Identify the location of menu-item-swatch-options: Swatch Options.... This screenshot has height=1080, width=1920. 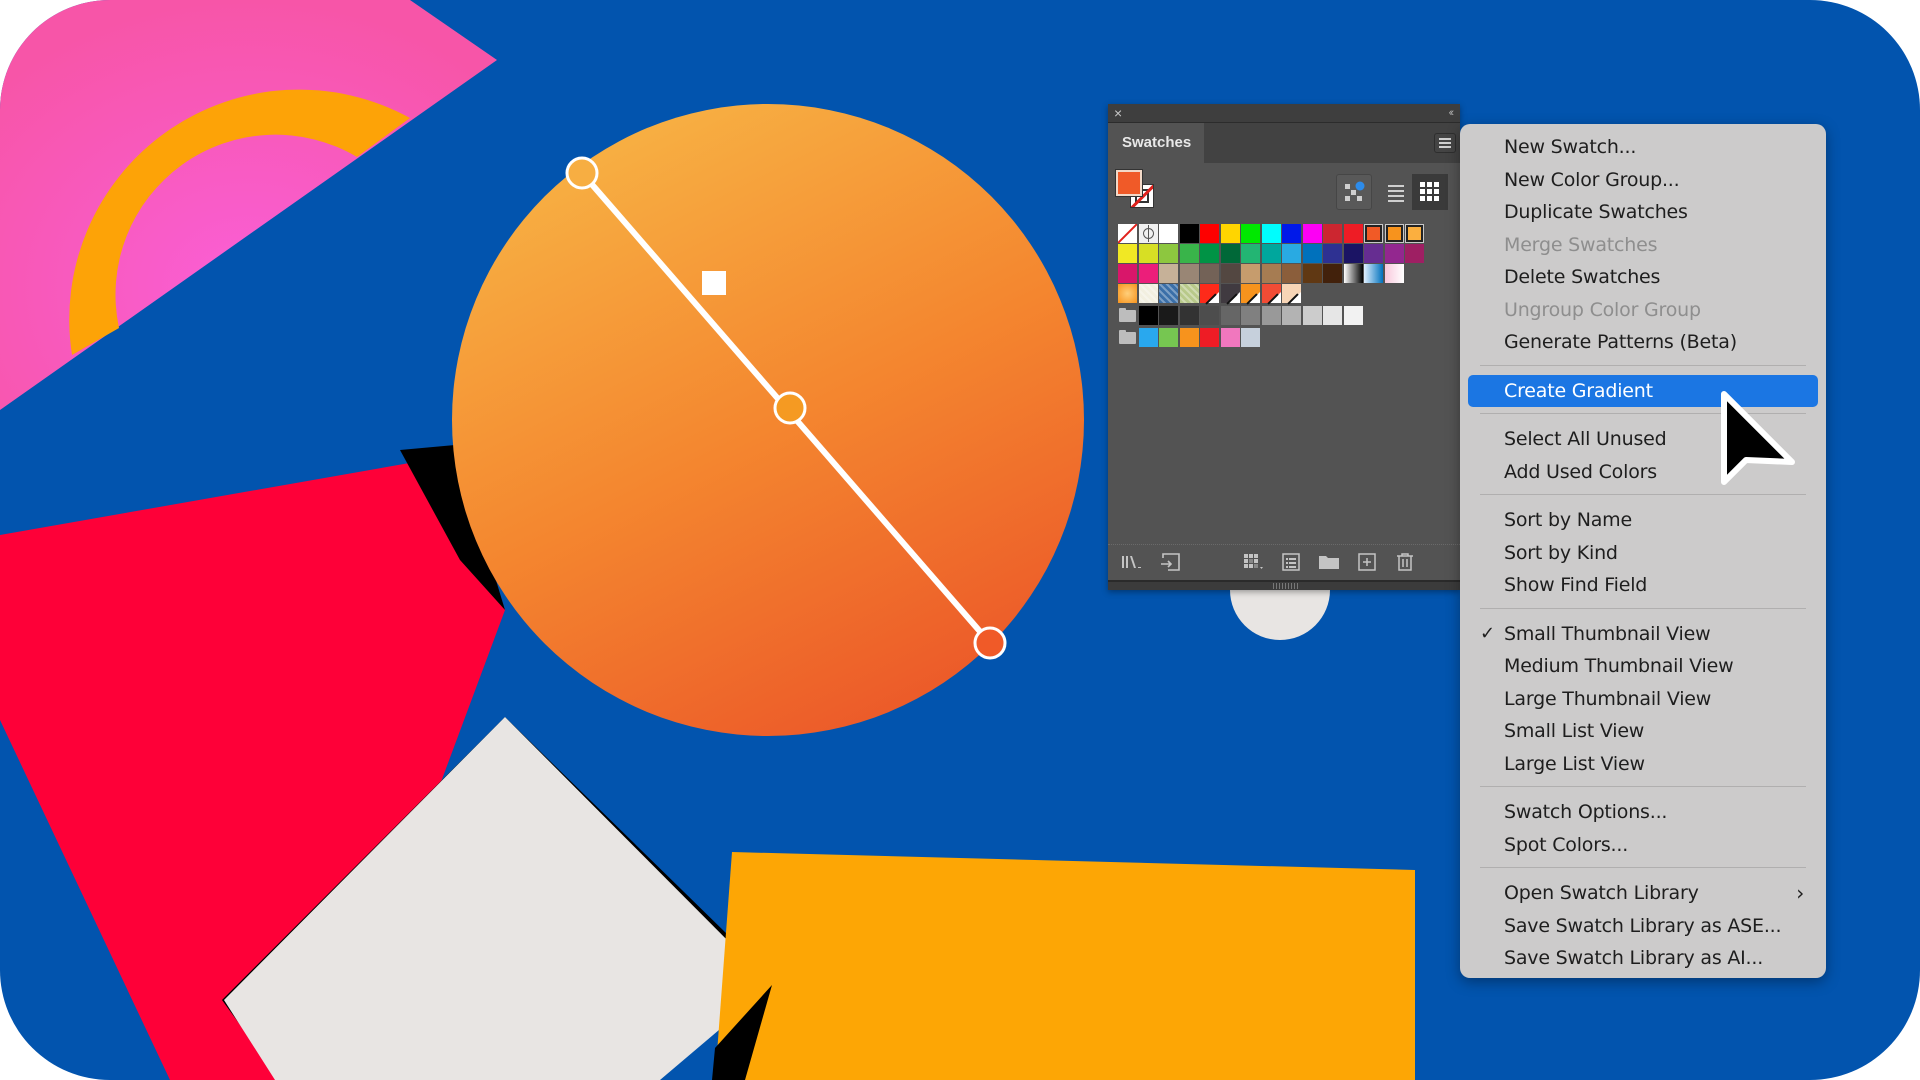
(1643, 812).